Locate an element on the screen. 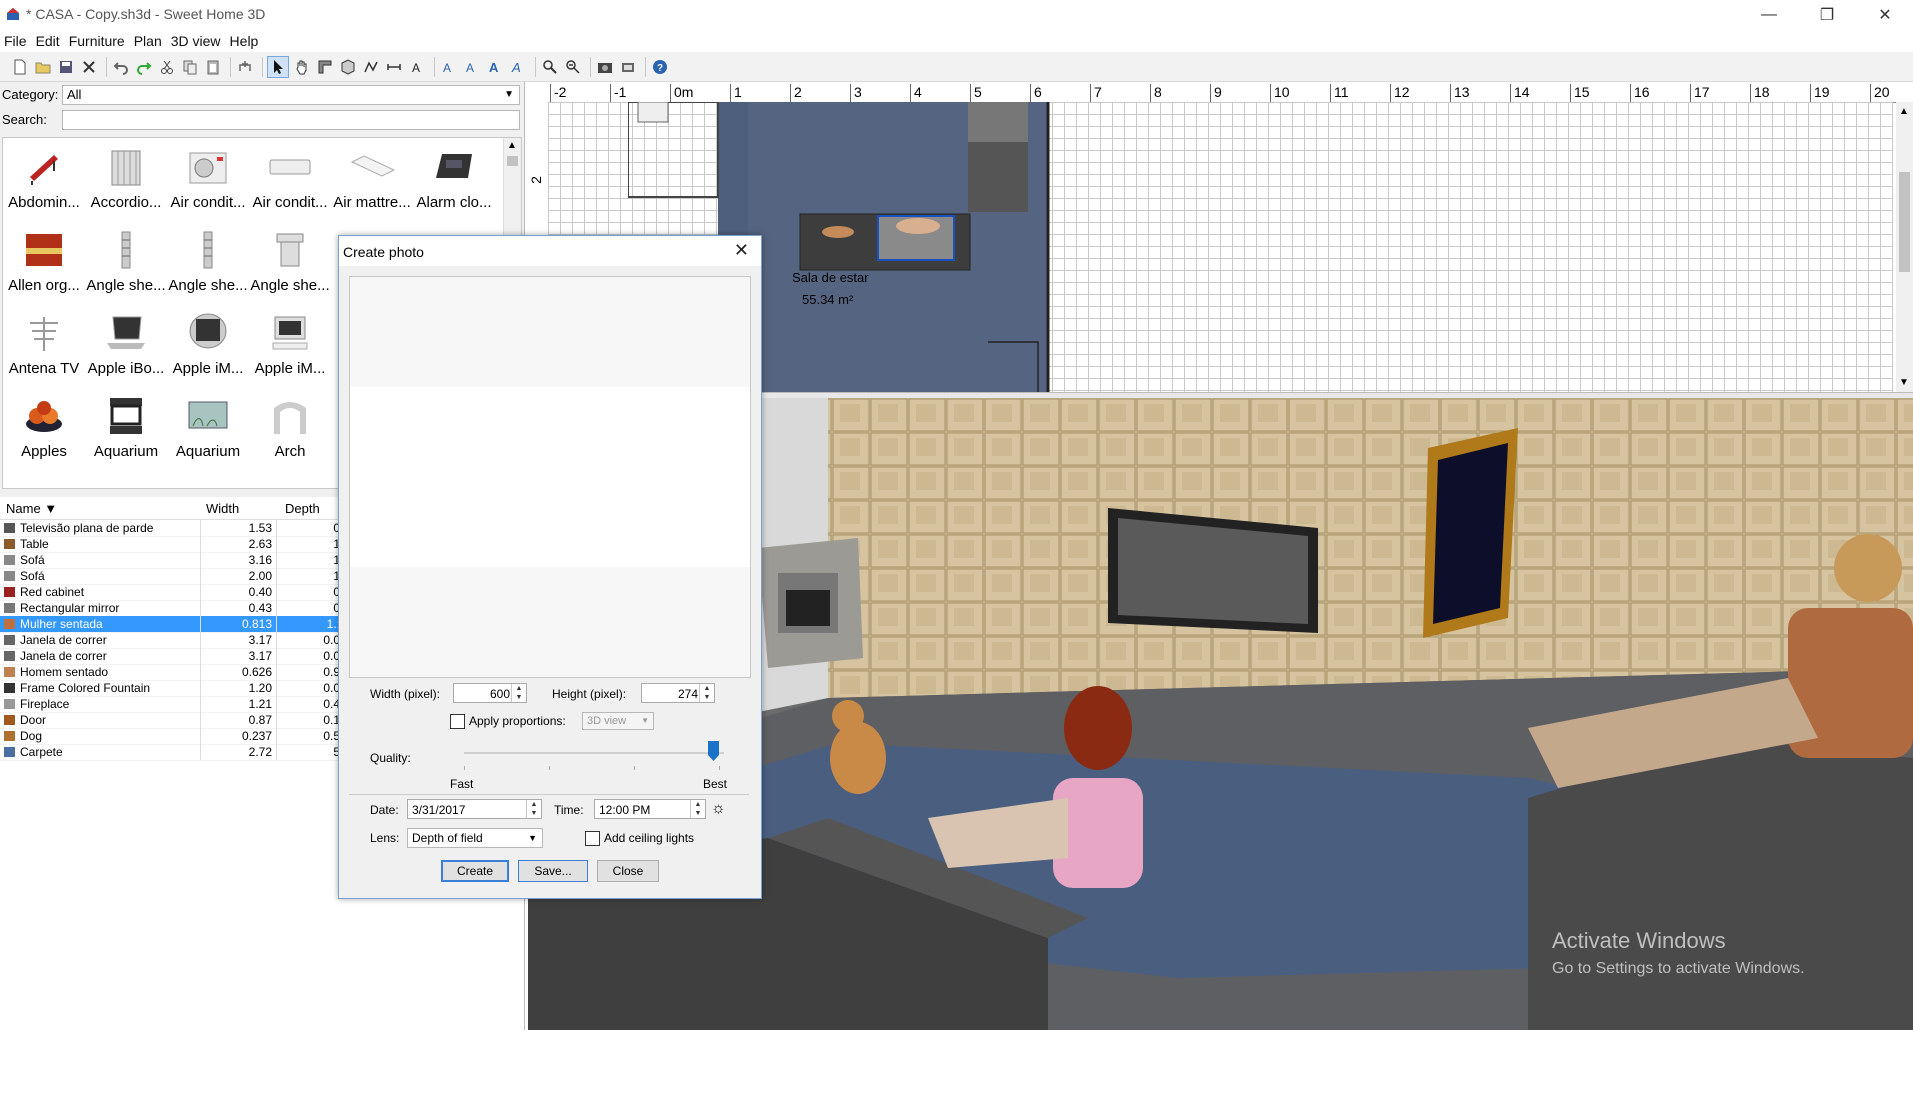 This screenshot has height=1112, width=1913. create-rooms-icon is located at coordinates (348, 67).